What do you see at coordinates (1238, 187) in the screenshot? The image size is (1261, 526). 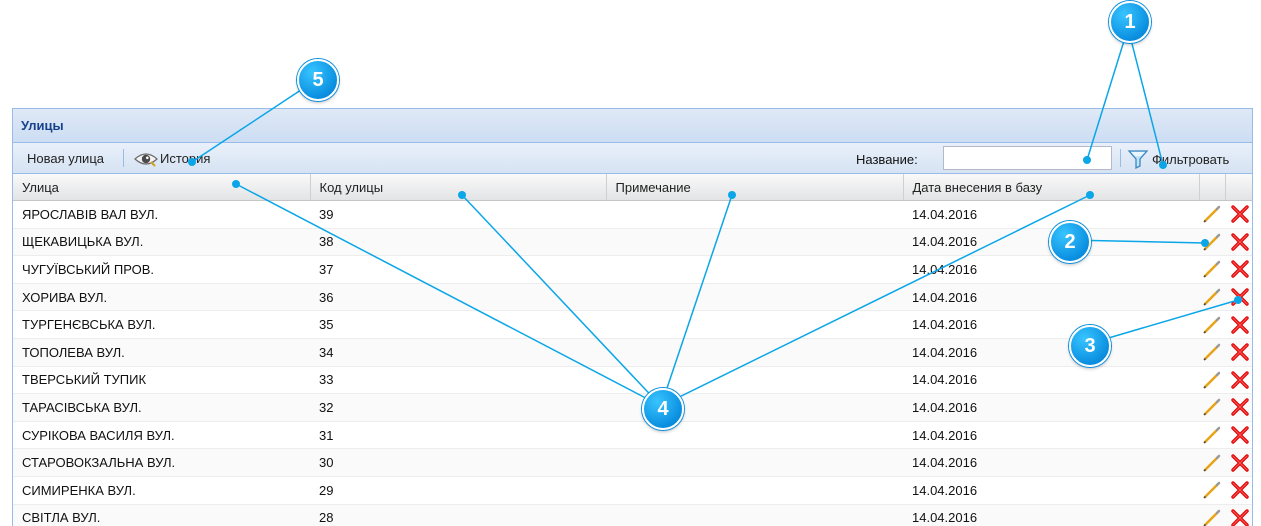 I see `column-header-delete` at bounding box center [1238, 187].